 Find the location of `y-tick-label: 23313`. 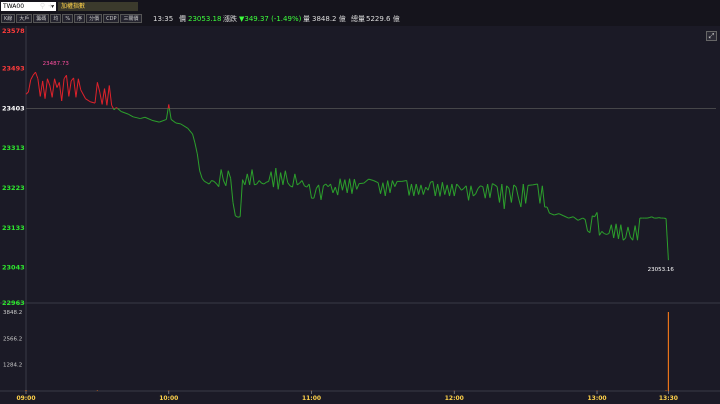

y-tick-label: 23313 is located at coordinates (13, 148).